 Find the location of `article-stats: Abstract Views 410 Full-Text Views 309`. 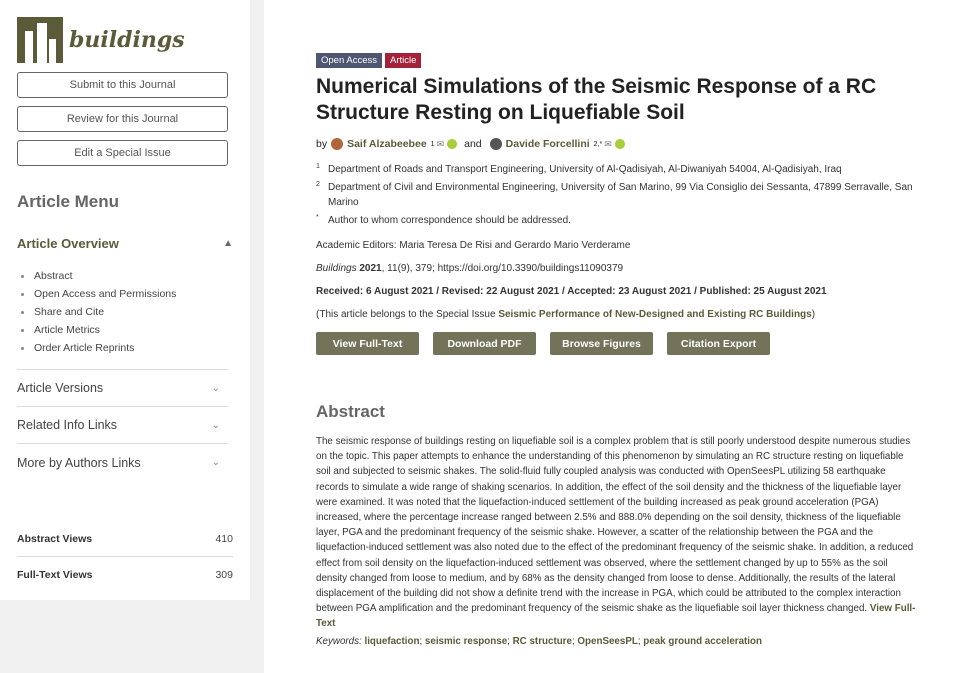

article-stats: Abstract Views 410 Full-Text Views 309 is located at coordinates (125, 551).